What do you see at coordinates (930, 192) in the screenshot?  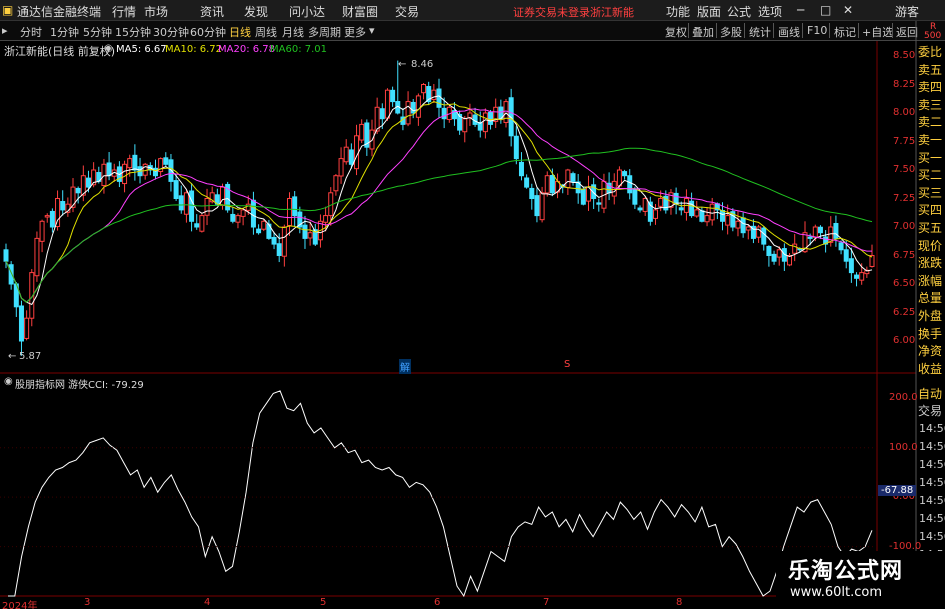 I see `quote-label: 买三` at bounding box center [930, 192].